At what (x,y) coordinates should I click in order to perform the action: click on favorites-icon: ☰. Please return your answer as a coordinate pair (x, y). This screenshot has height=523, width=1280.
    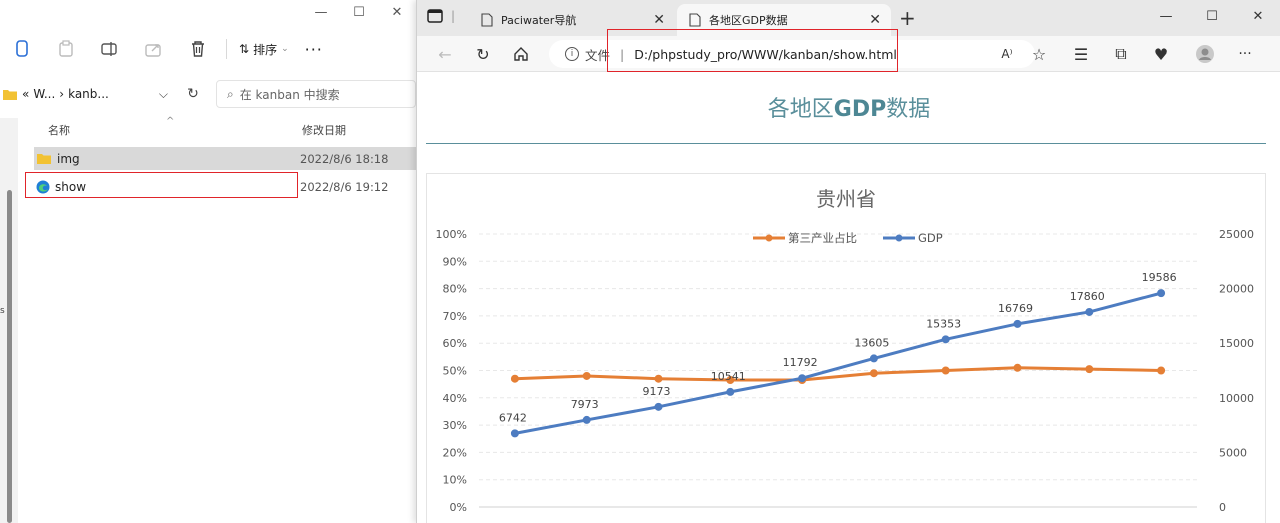
    Looking at the image, I should click on (1081, 54).